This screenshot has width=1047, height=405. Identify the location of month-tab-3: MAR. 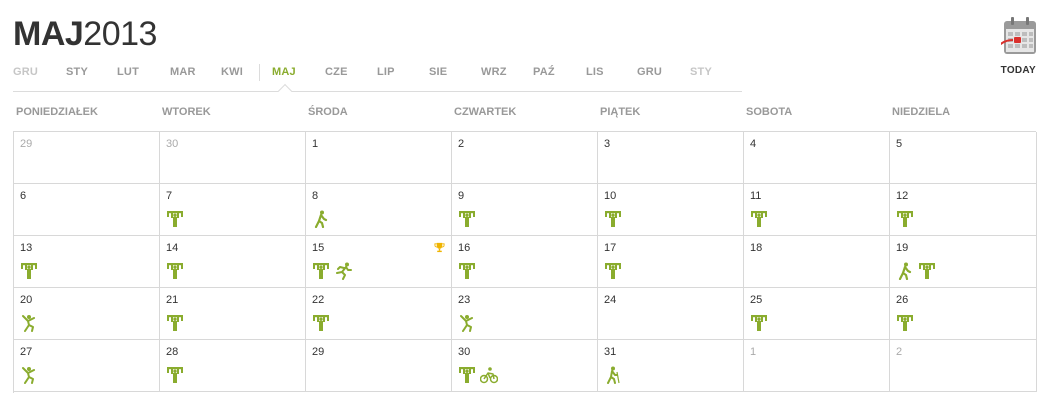
(183, 72).